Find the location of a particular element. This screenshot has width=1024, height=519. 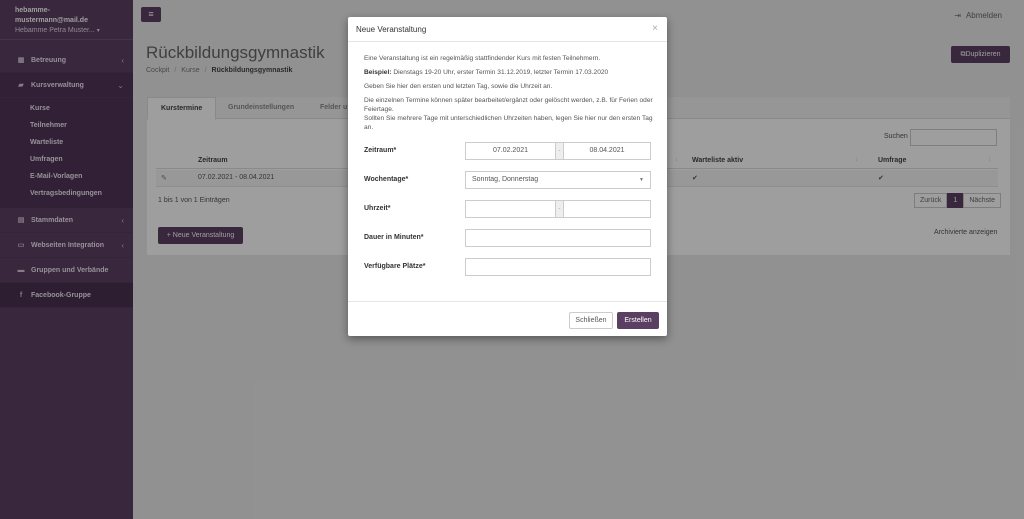

close-button: Schließen is located at coordinates (591, 320).